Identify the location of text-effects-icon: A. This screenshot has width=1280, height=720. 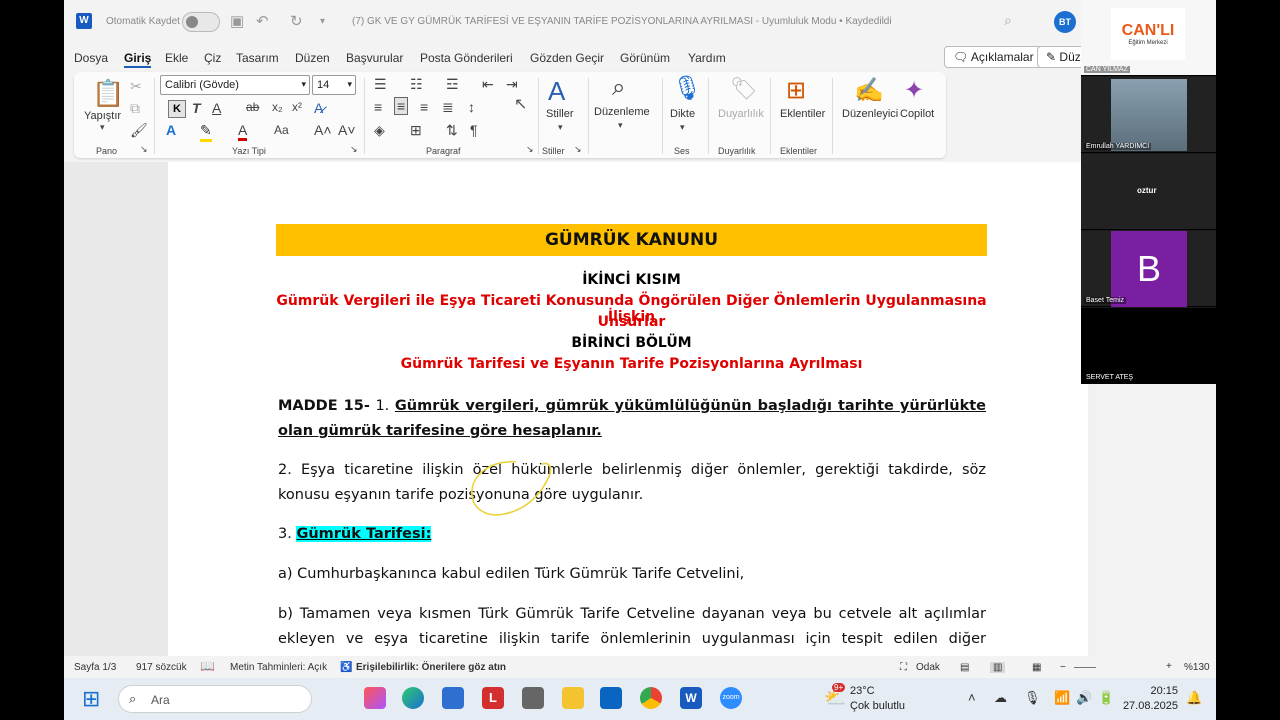
(171, 130).